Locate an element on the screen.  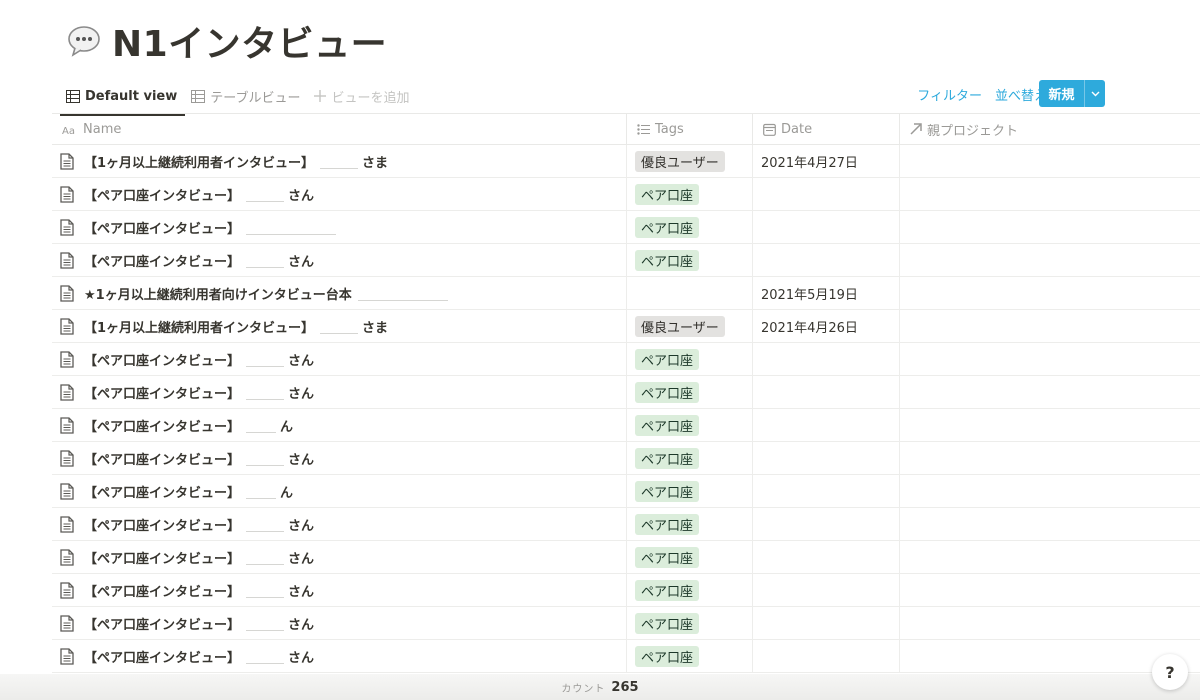
table-row: 【1ヶ月以上継続利用者インタビュー】 さま 優良ユーザー 2021年4月27日 is located at coordinates (626, 161).